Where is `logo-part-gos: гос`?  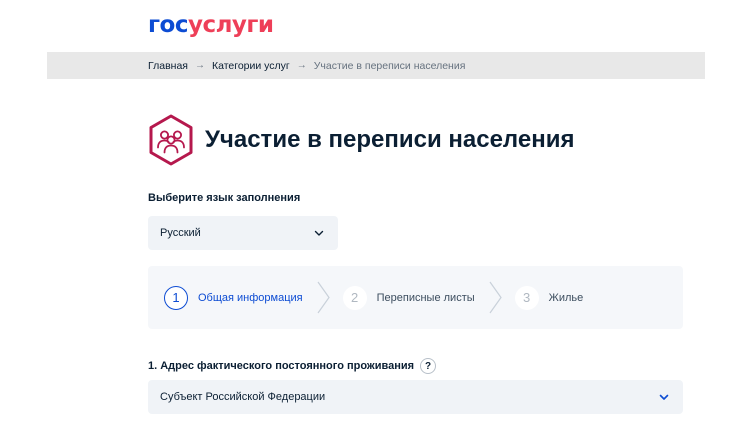
logo-part-gos: гос is located at coordinates (168, 25).